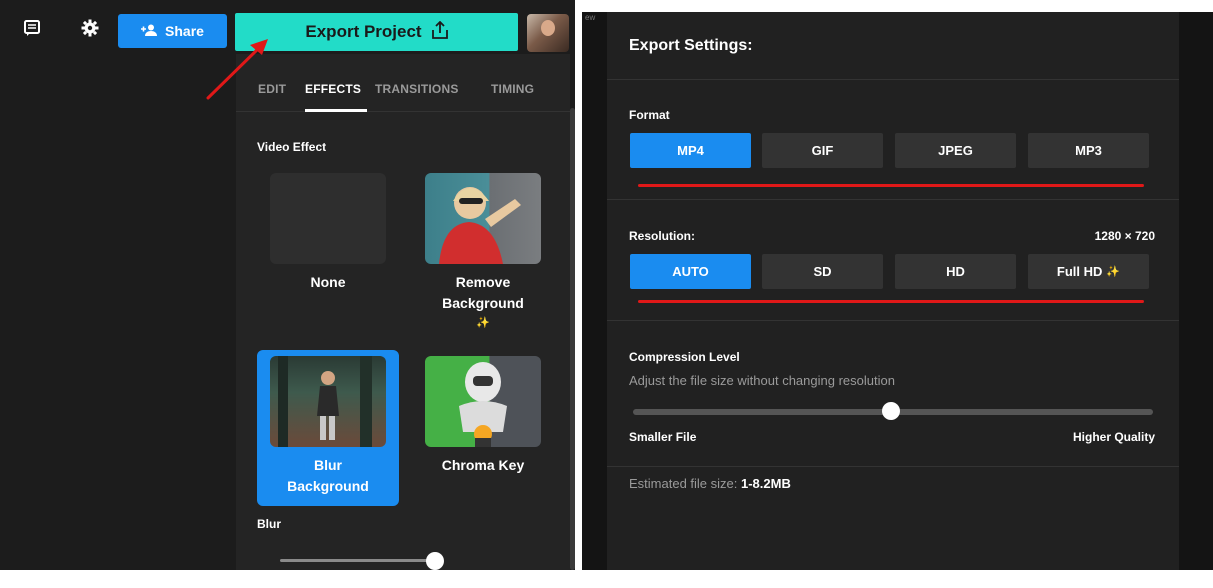 The width and height of the screenshot is (1213, 588). What do you see at coordinates (1124, 236) in the screenshot?
I see `resolution-value: 1280 × 720` at bounding box center [1124, 236].